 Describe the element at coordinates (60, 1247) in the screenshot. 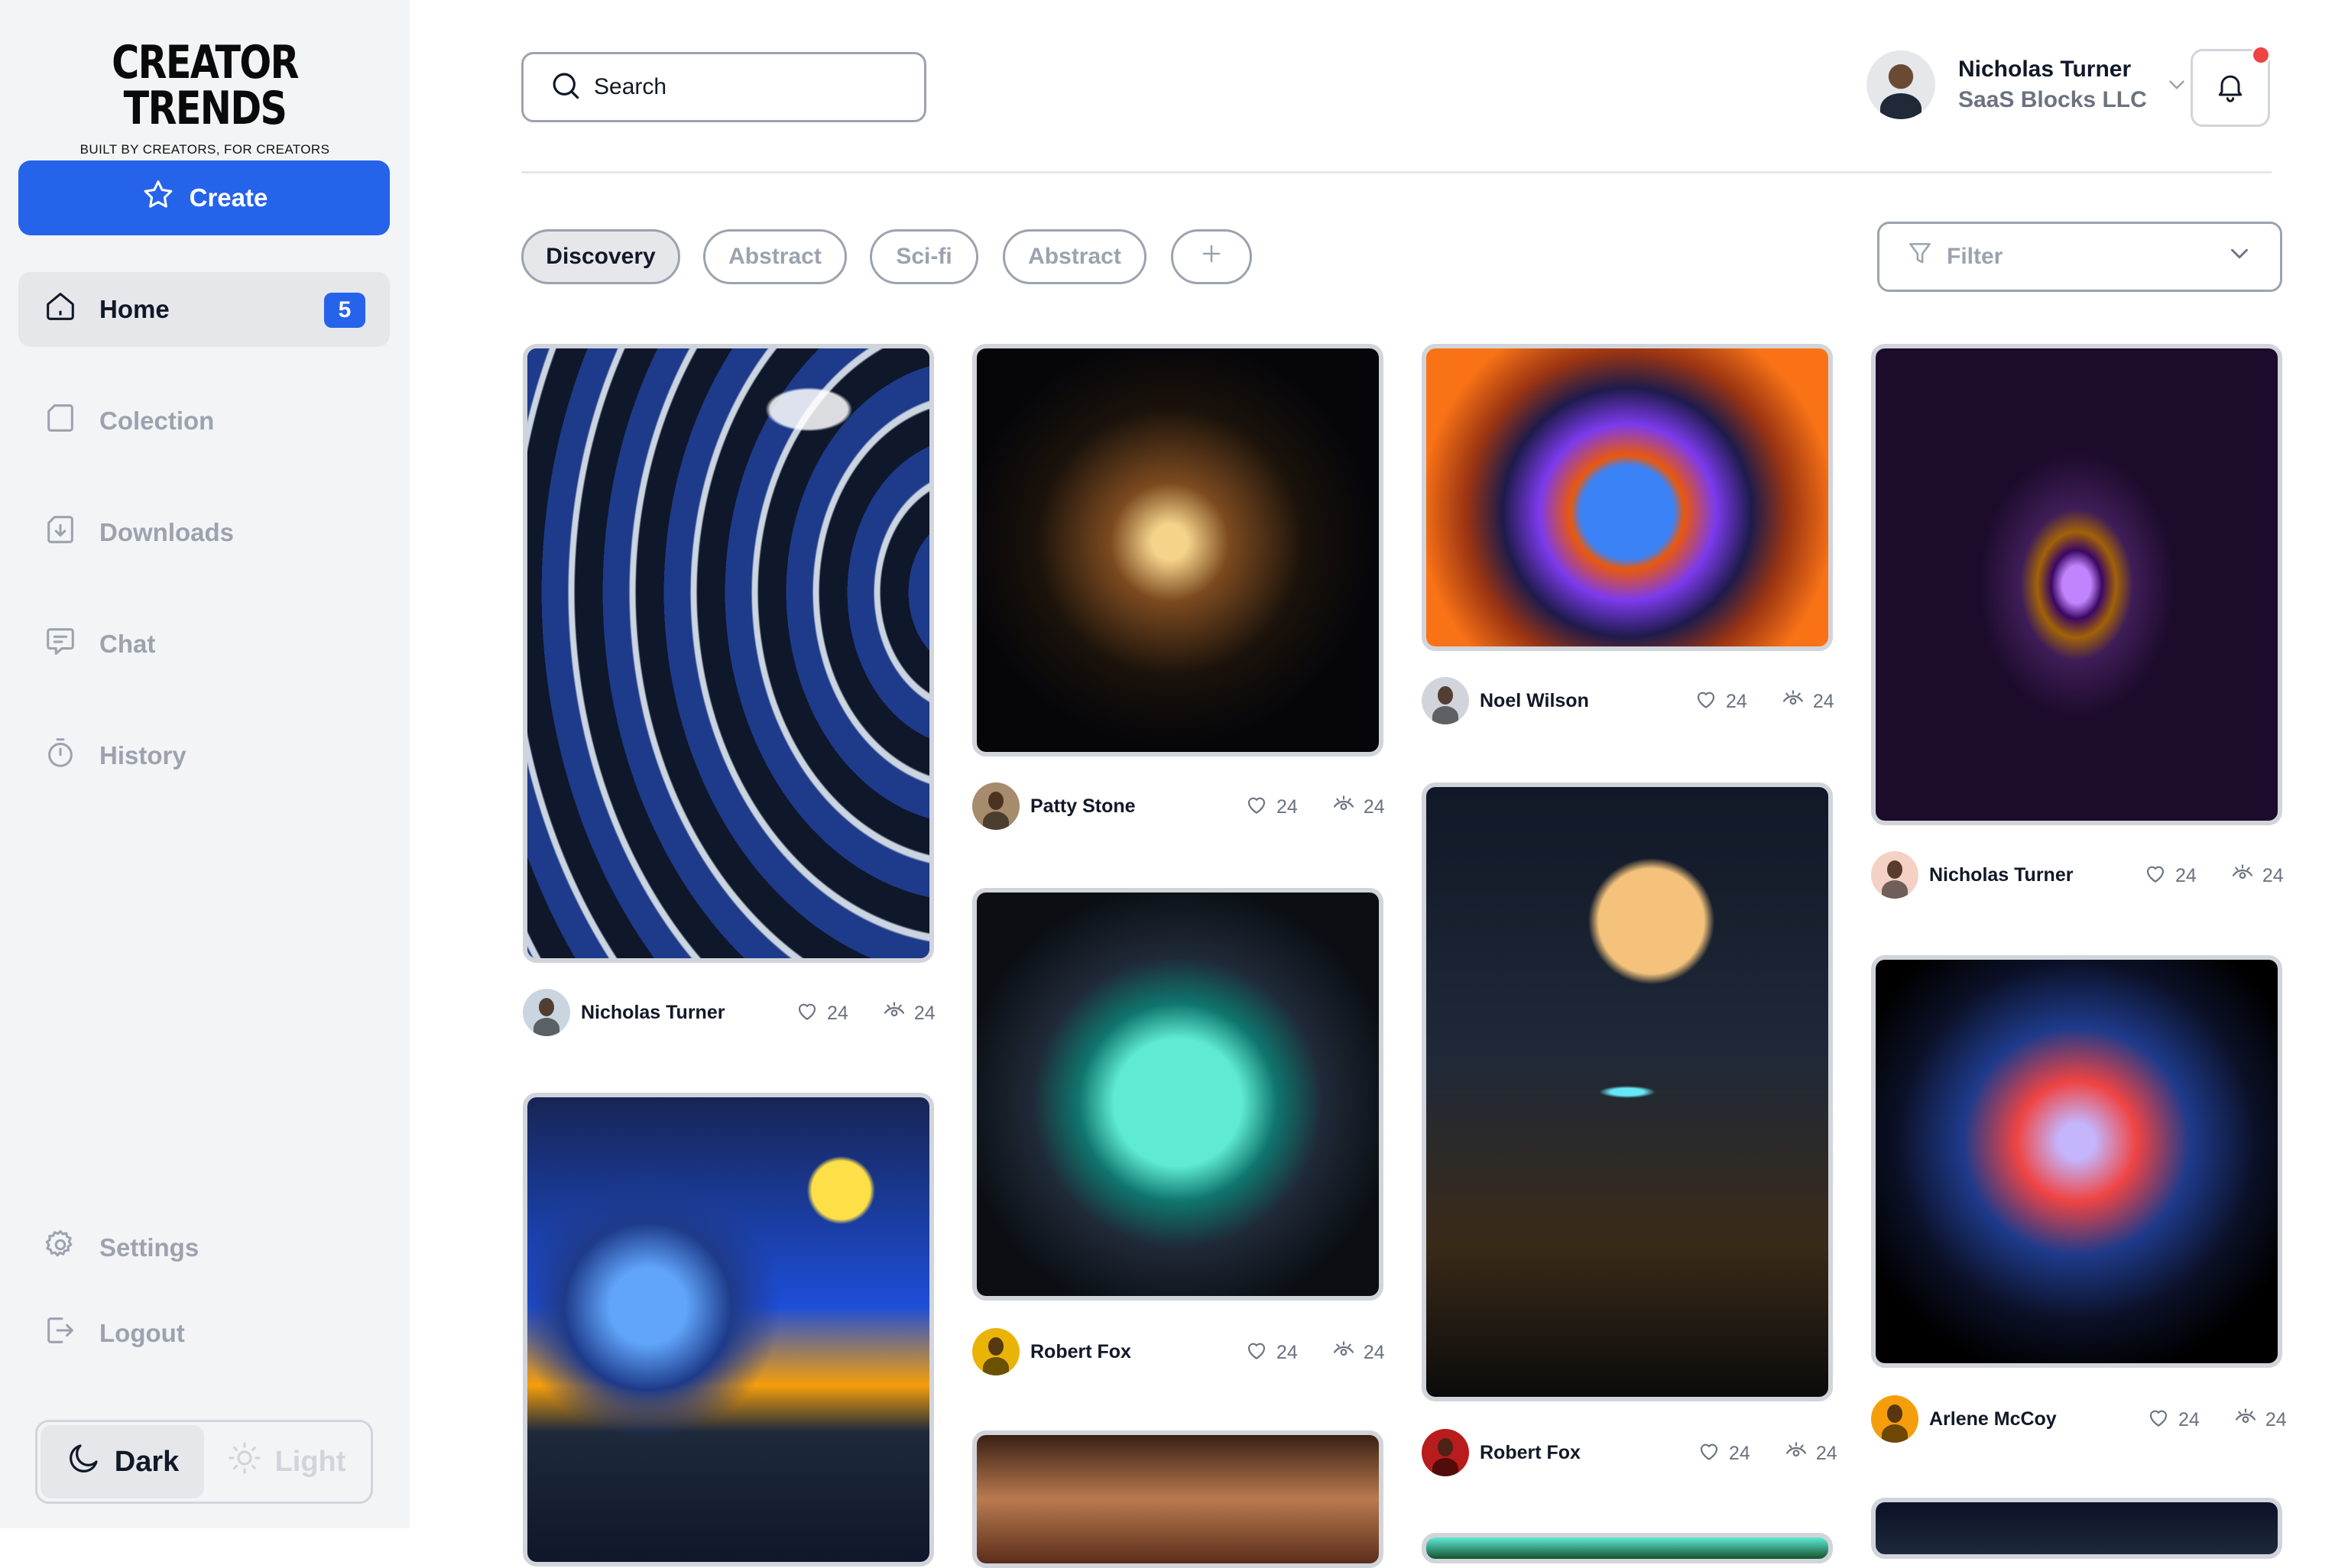

I see `settings-icon` at that location.